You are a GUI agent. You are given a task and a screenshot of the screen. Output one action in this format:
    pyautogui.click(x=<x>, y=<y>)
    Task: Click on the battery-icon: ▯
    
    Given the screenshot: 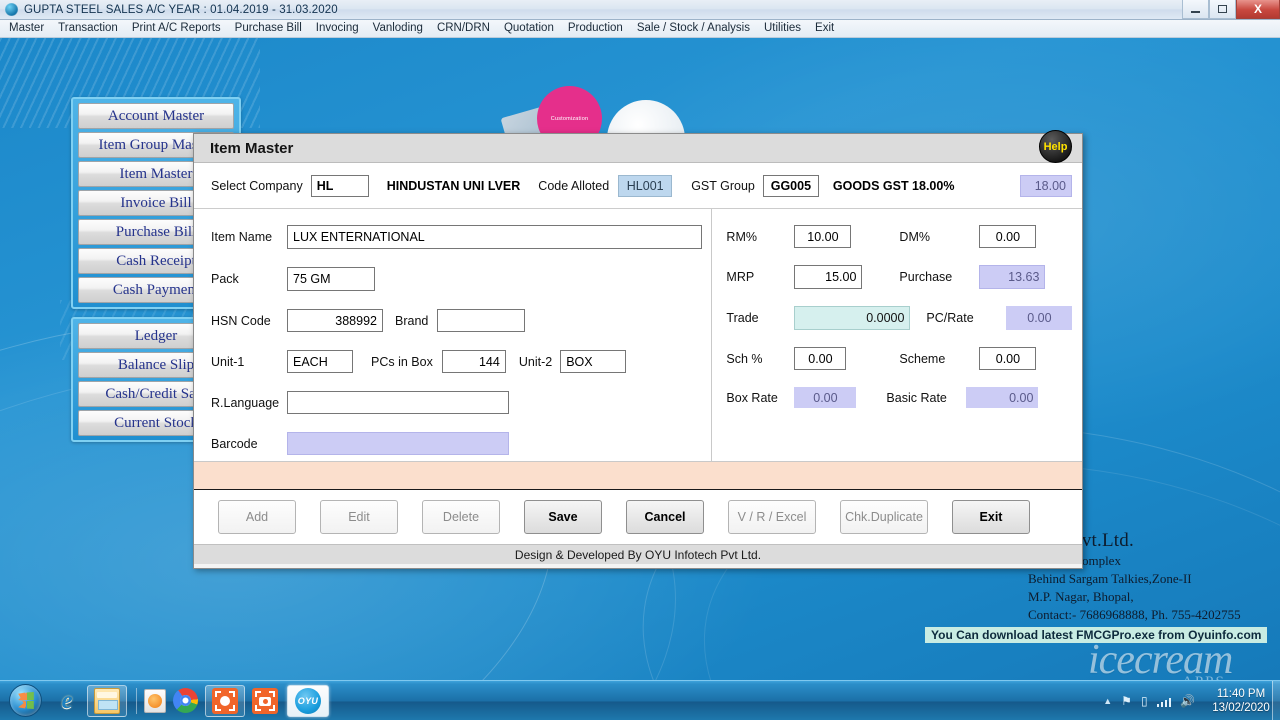 What is the action you would take?
    pyautogui.click(x=1144, y=701)
    